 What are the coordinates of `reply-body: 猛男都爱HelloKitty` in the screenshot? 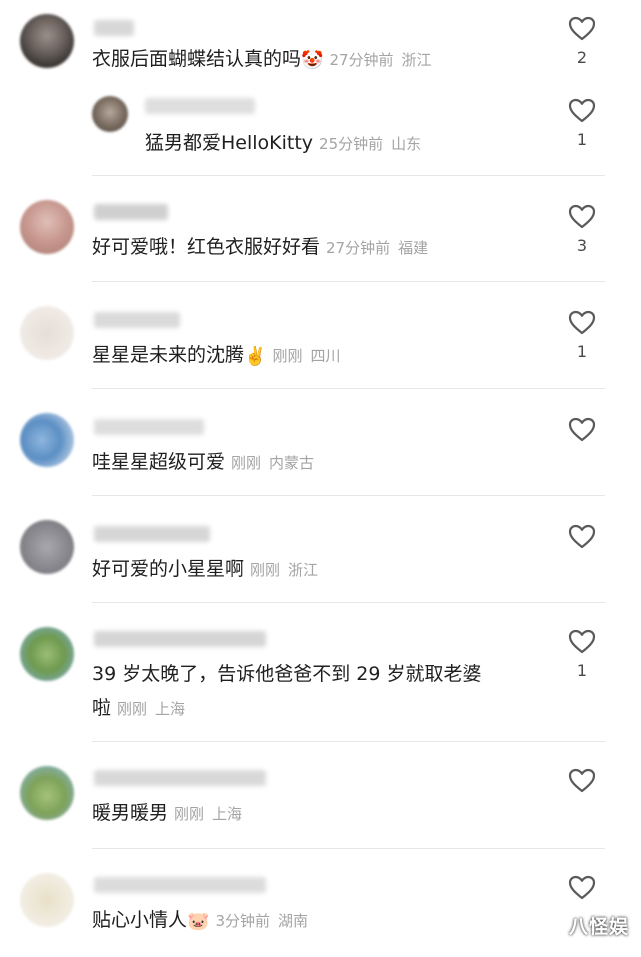 It's located at (229, 143).